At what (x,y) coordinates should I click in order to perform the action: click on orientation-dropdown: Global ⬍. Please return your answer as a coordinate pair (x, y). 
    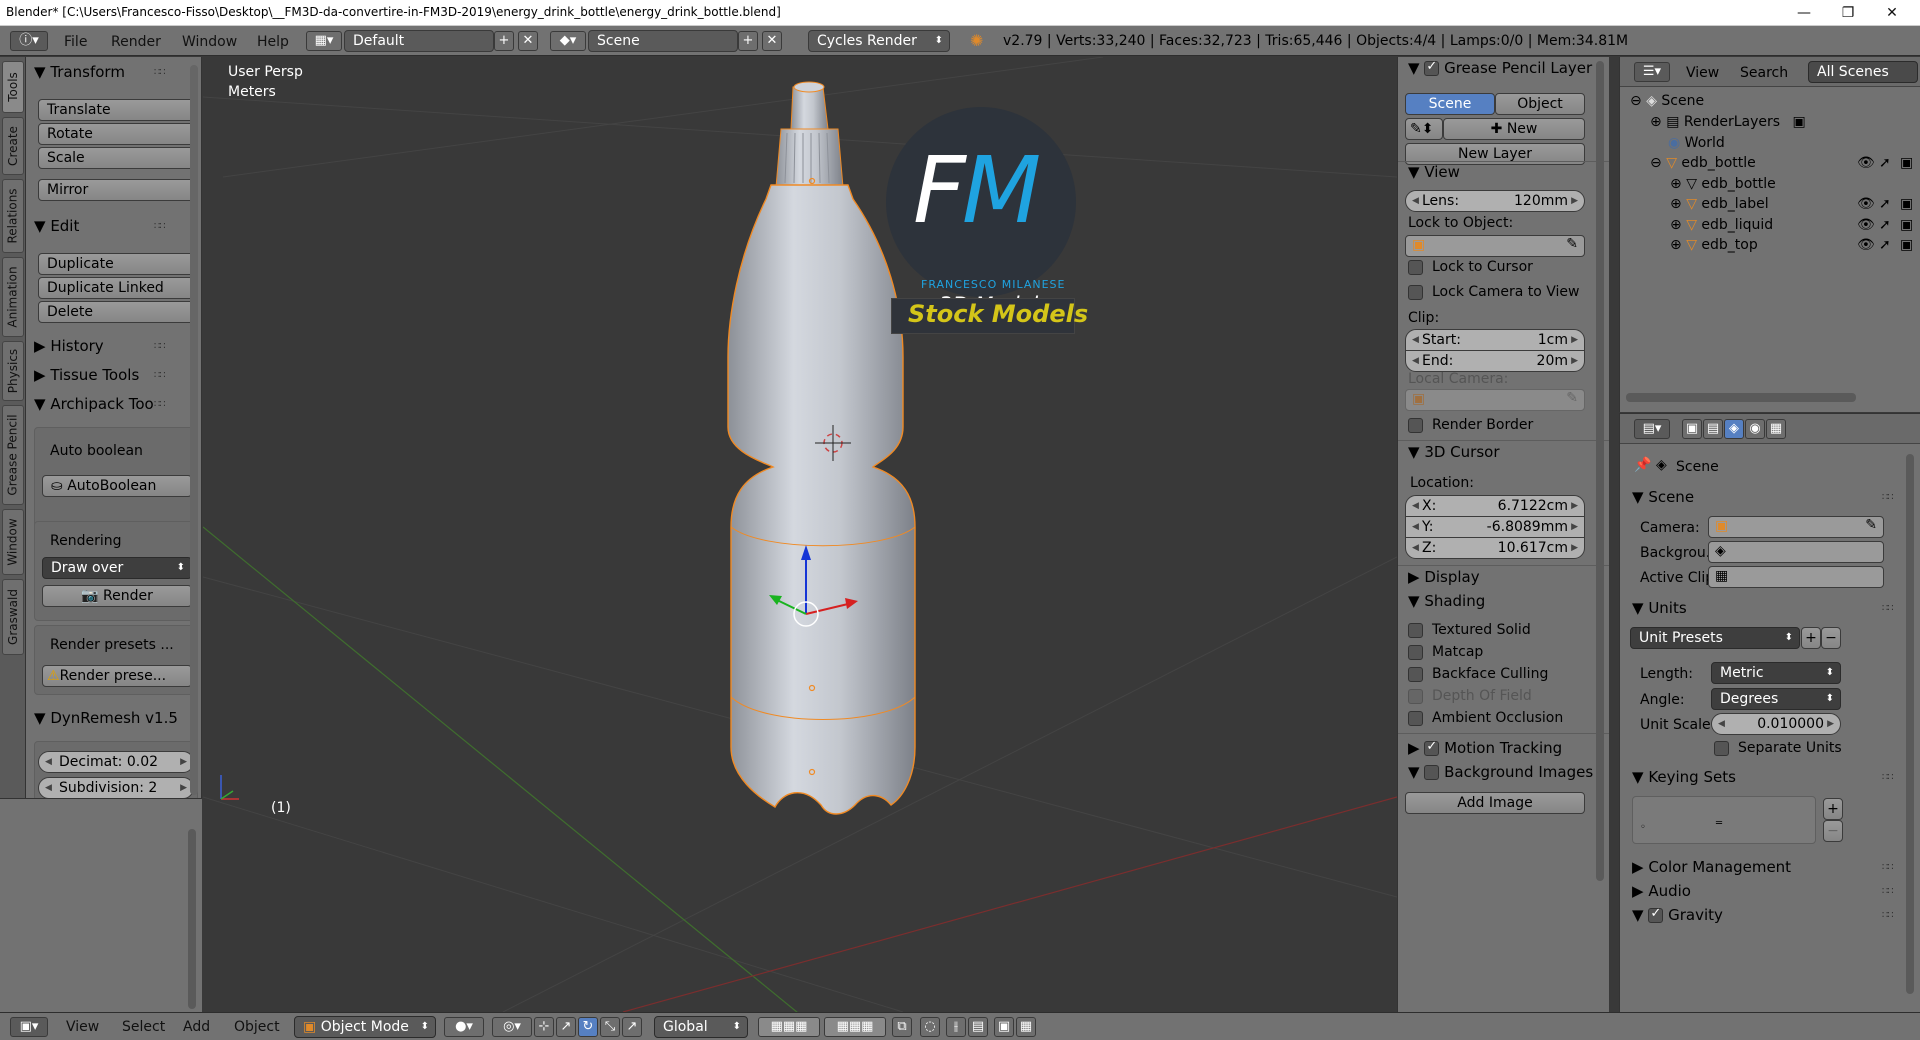
    Looking at the image, I should click on (701, 1027).